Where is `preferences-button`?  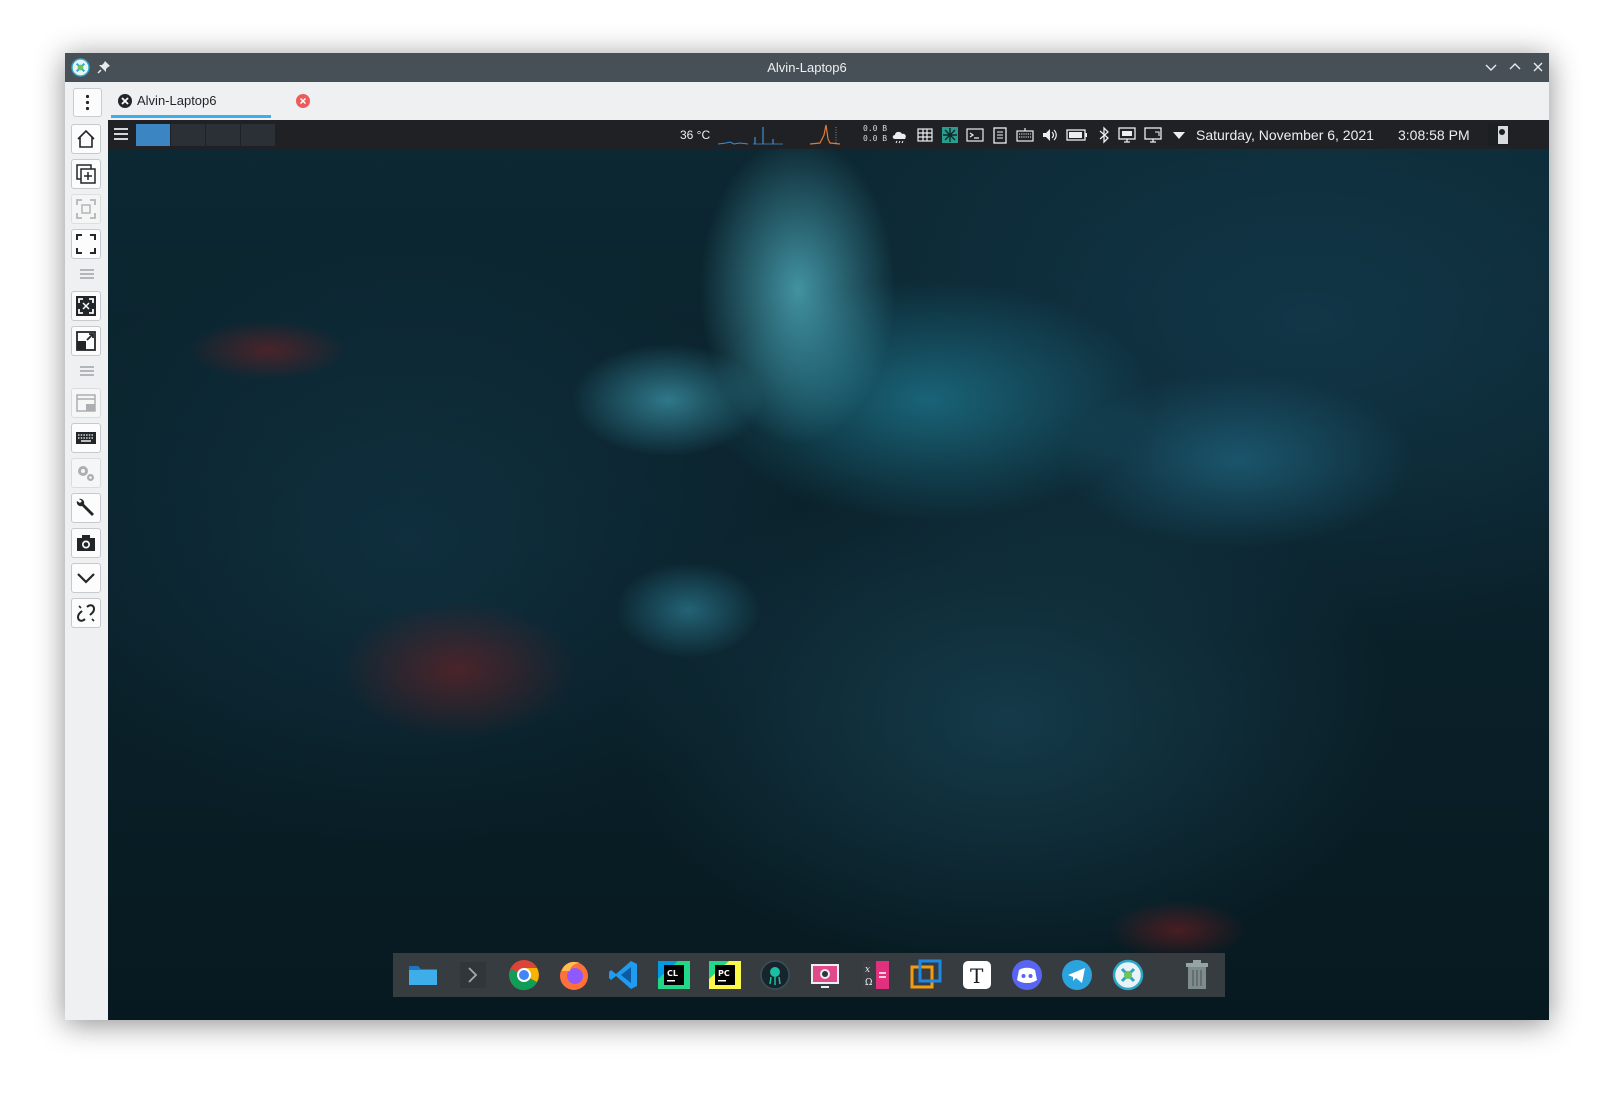
preferences-button is located at coordinates (86, 473).